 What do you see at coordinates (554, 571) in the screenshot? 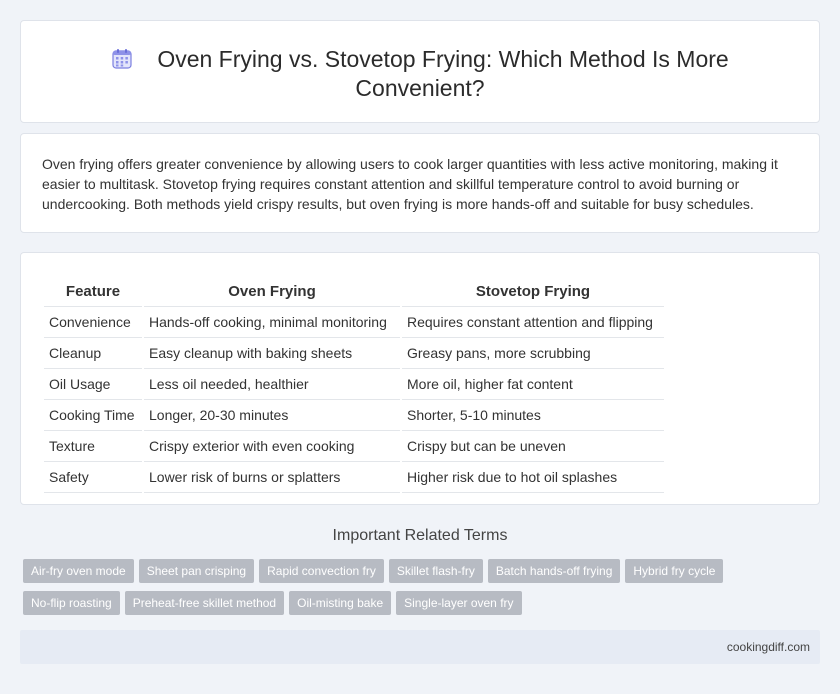
I see `tag-batch-hands-off-frying: Batch hands-off frying` at bounding box center [554, 571].